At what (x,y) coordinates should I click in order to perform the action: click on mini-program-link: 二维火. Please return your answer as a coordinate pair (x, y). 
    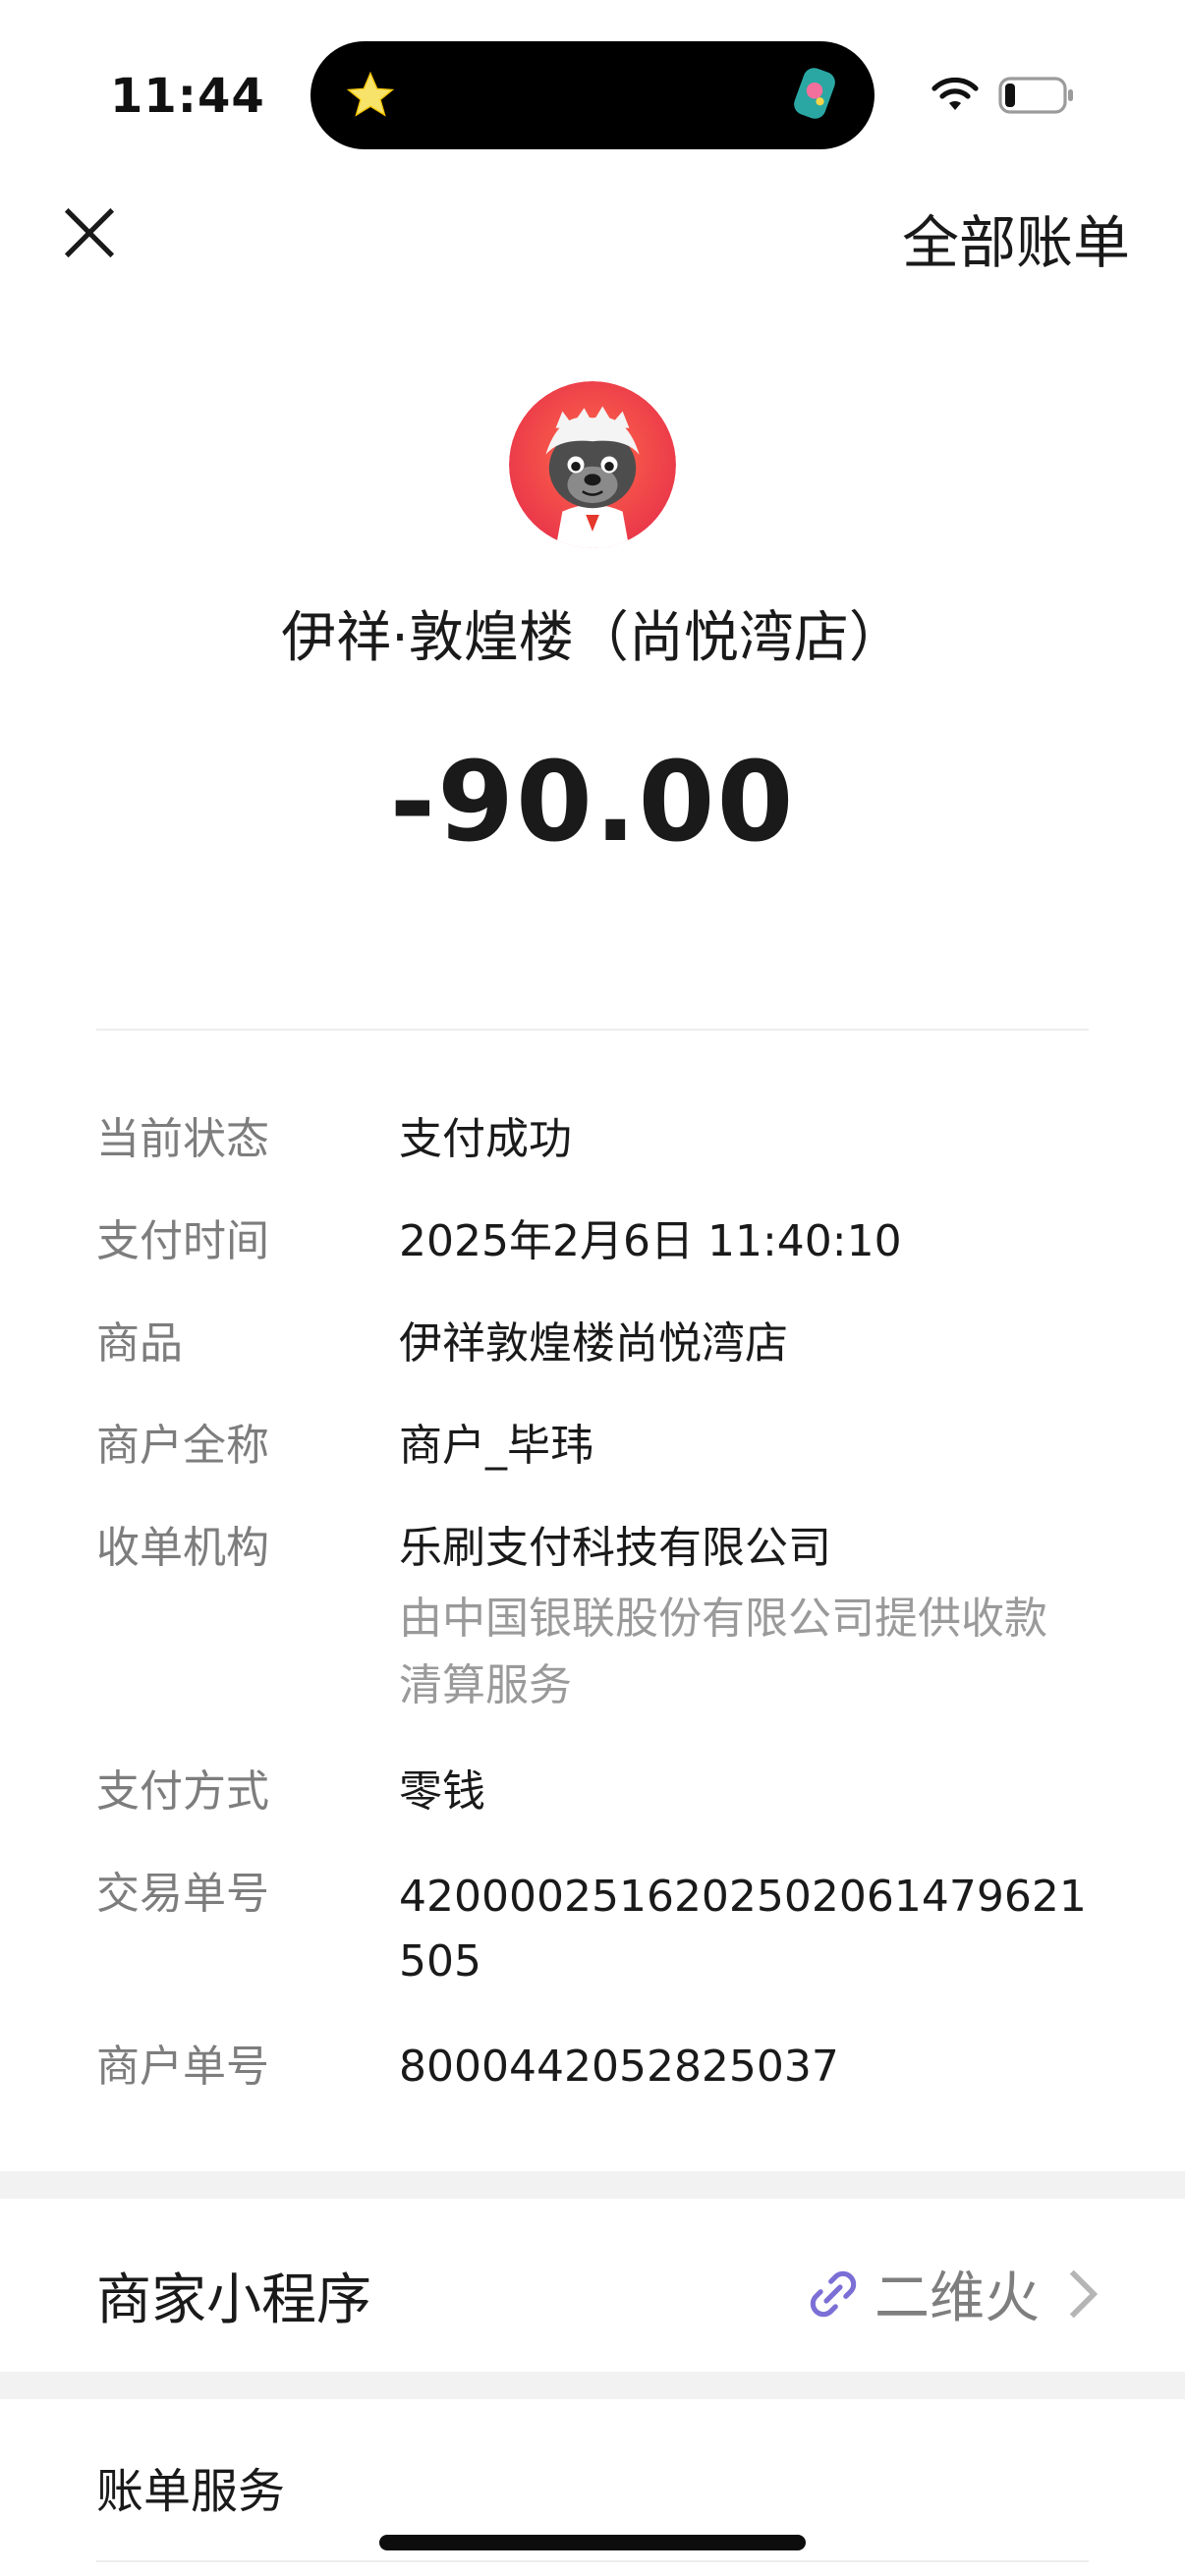
    Looking at the image, I should click on (953, 2293).